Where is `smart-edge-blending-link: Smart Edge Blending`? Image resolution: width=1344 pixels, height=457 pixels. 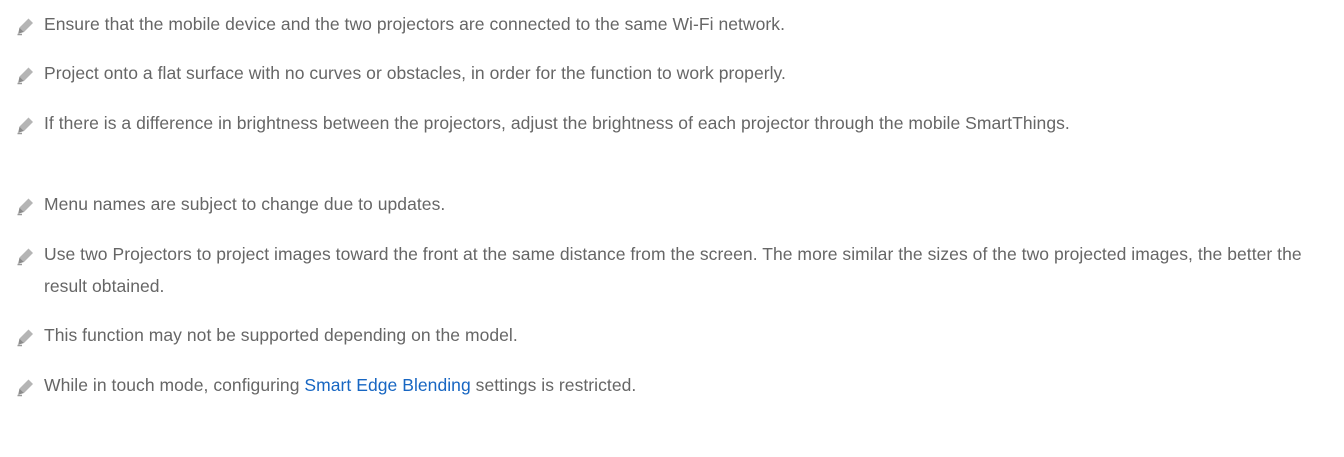
smart-edge-blending-link: Smart Edge Blending is located at coordinates (387, 385).